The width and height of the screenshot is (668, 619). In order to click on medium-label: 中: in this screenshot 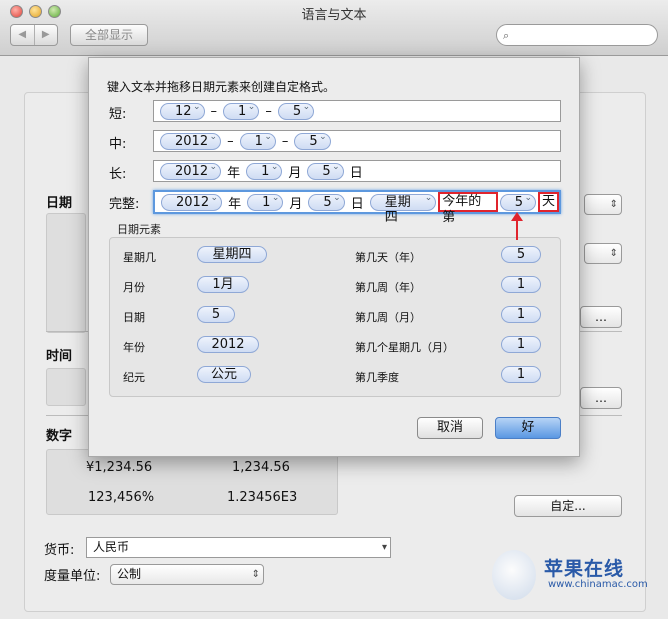, I will do `click(118, 144)`.